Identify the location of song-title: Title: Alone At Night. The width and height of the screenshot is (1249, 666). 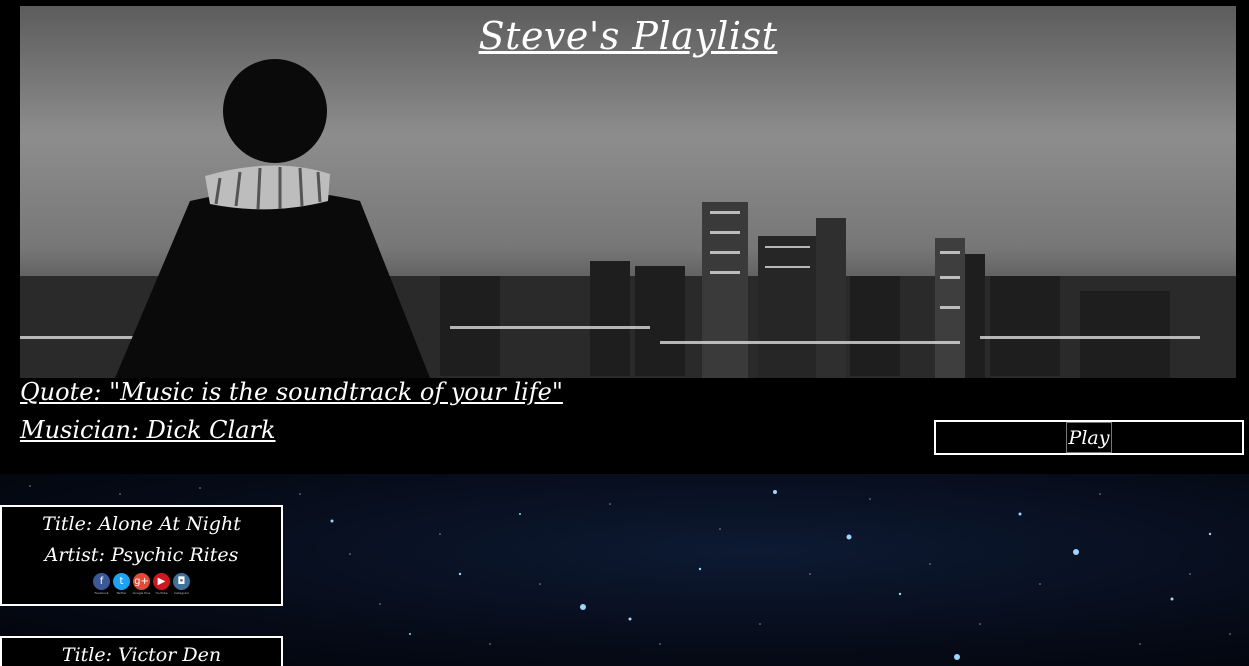
(141, 524).